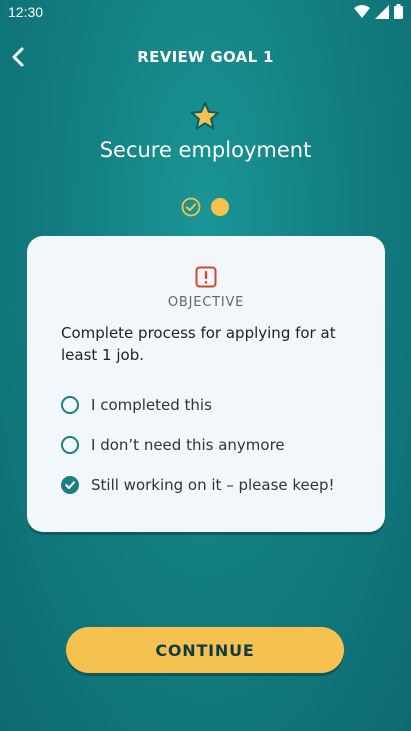 The height and width of the screenshot is (731, 411). I want to click on star-icon, so click(205, 116).